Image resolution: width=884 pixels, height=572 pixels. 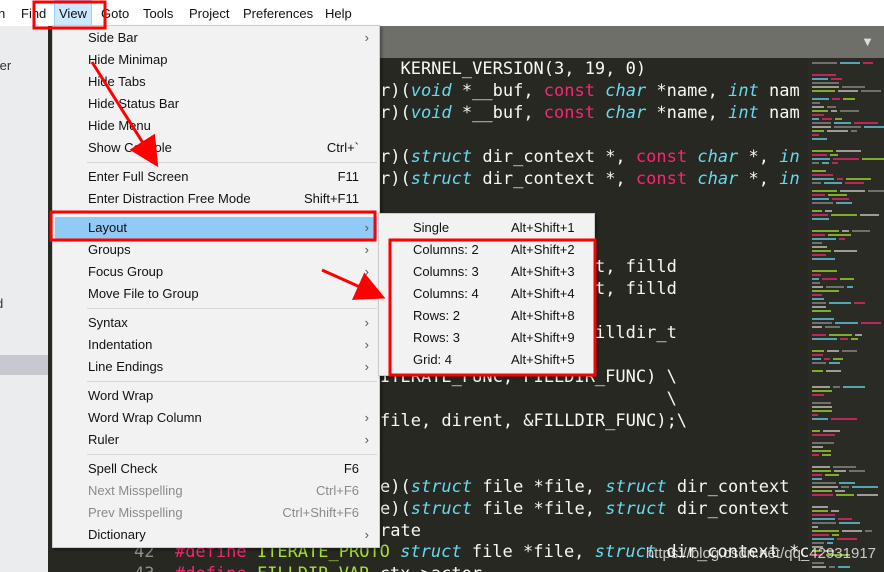 What do you see at coordinates (4, 13) in the screenshot?
I see `menu-n: n` at bounding box center [4, 13].